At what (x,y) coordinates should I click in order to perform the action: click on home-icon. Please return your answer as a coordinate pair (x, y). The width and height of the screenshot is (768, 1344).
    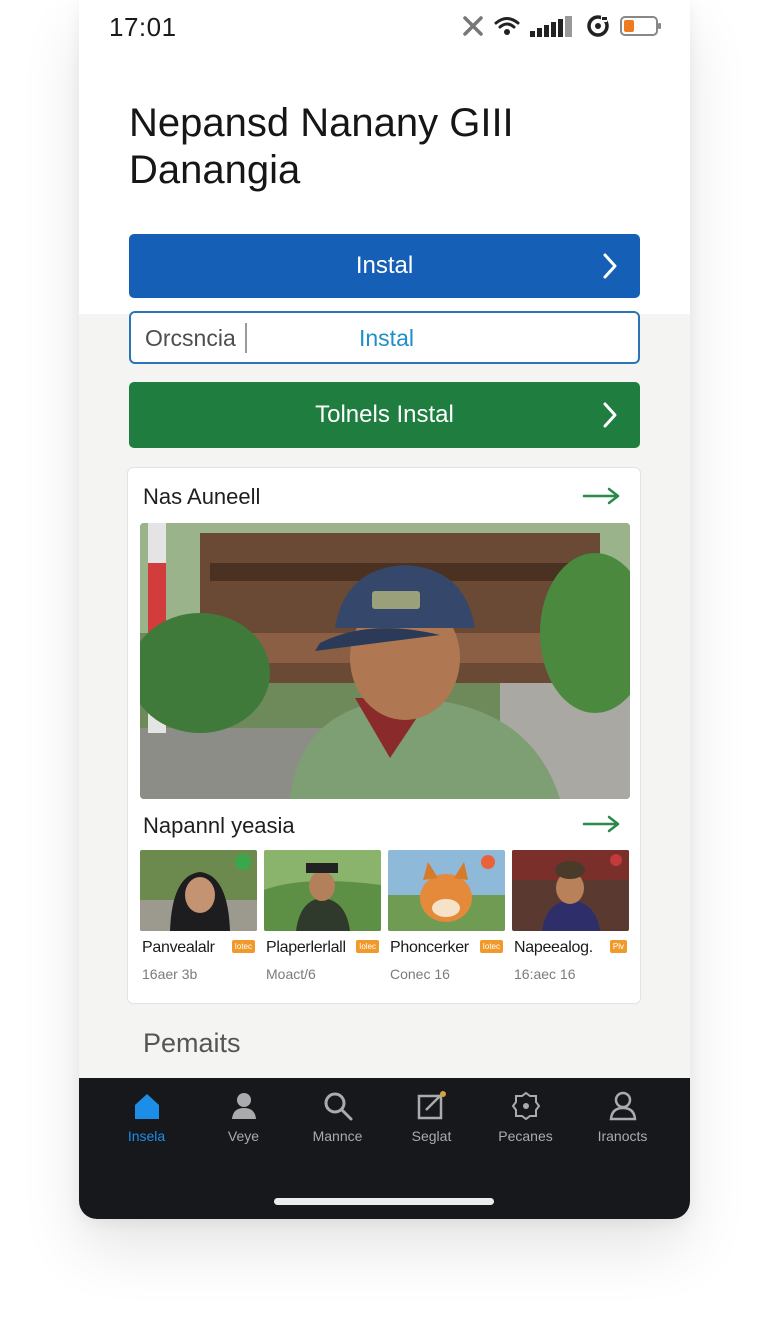
    Looking at the image, I should click on (146, 1106).